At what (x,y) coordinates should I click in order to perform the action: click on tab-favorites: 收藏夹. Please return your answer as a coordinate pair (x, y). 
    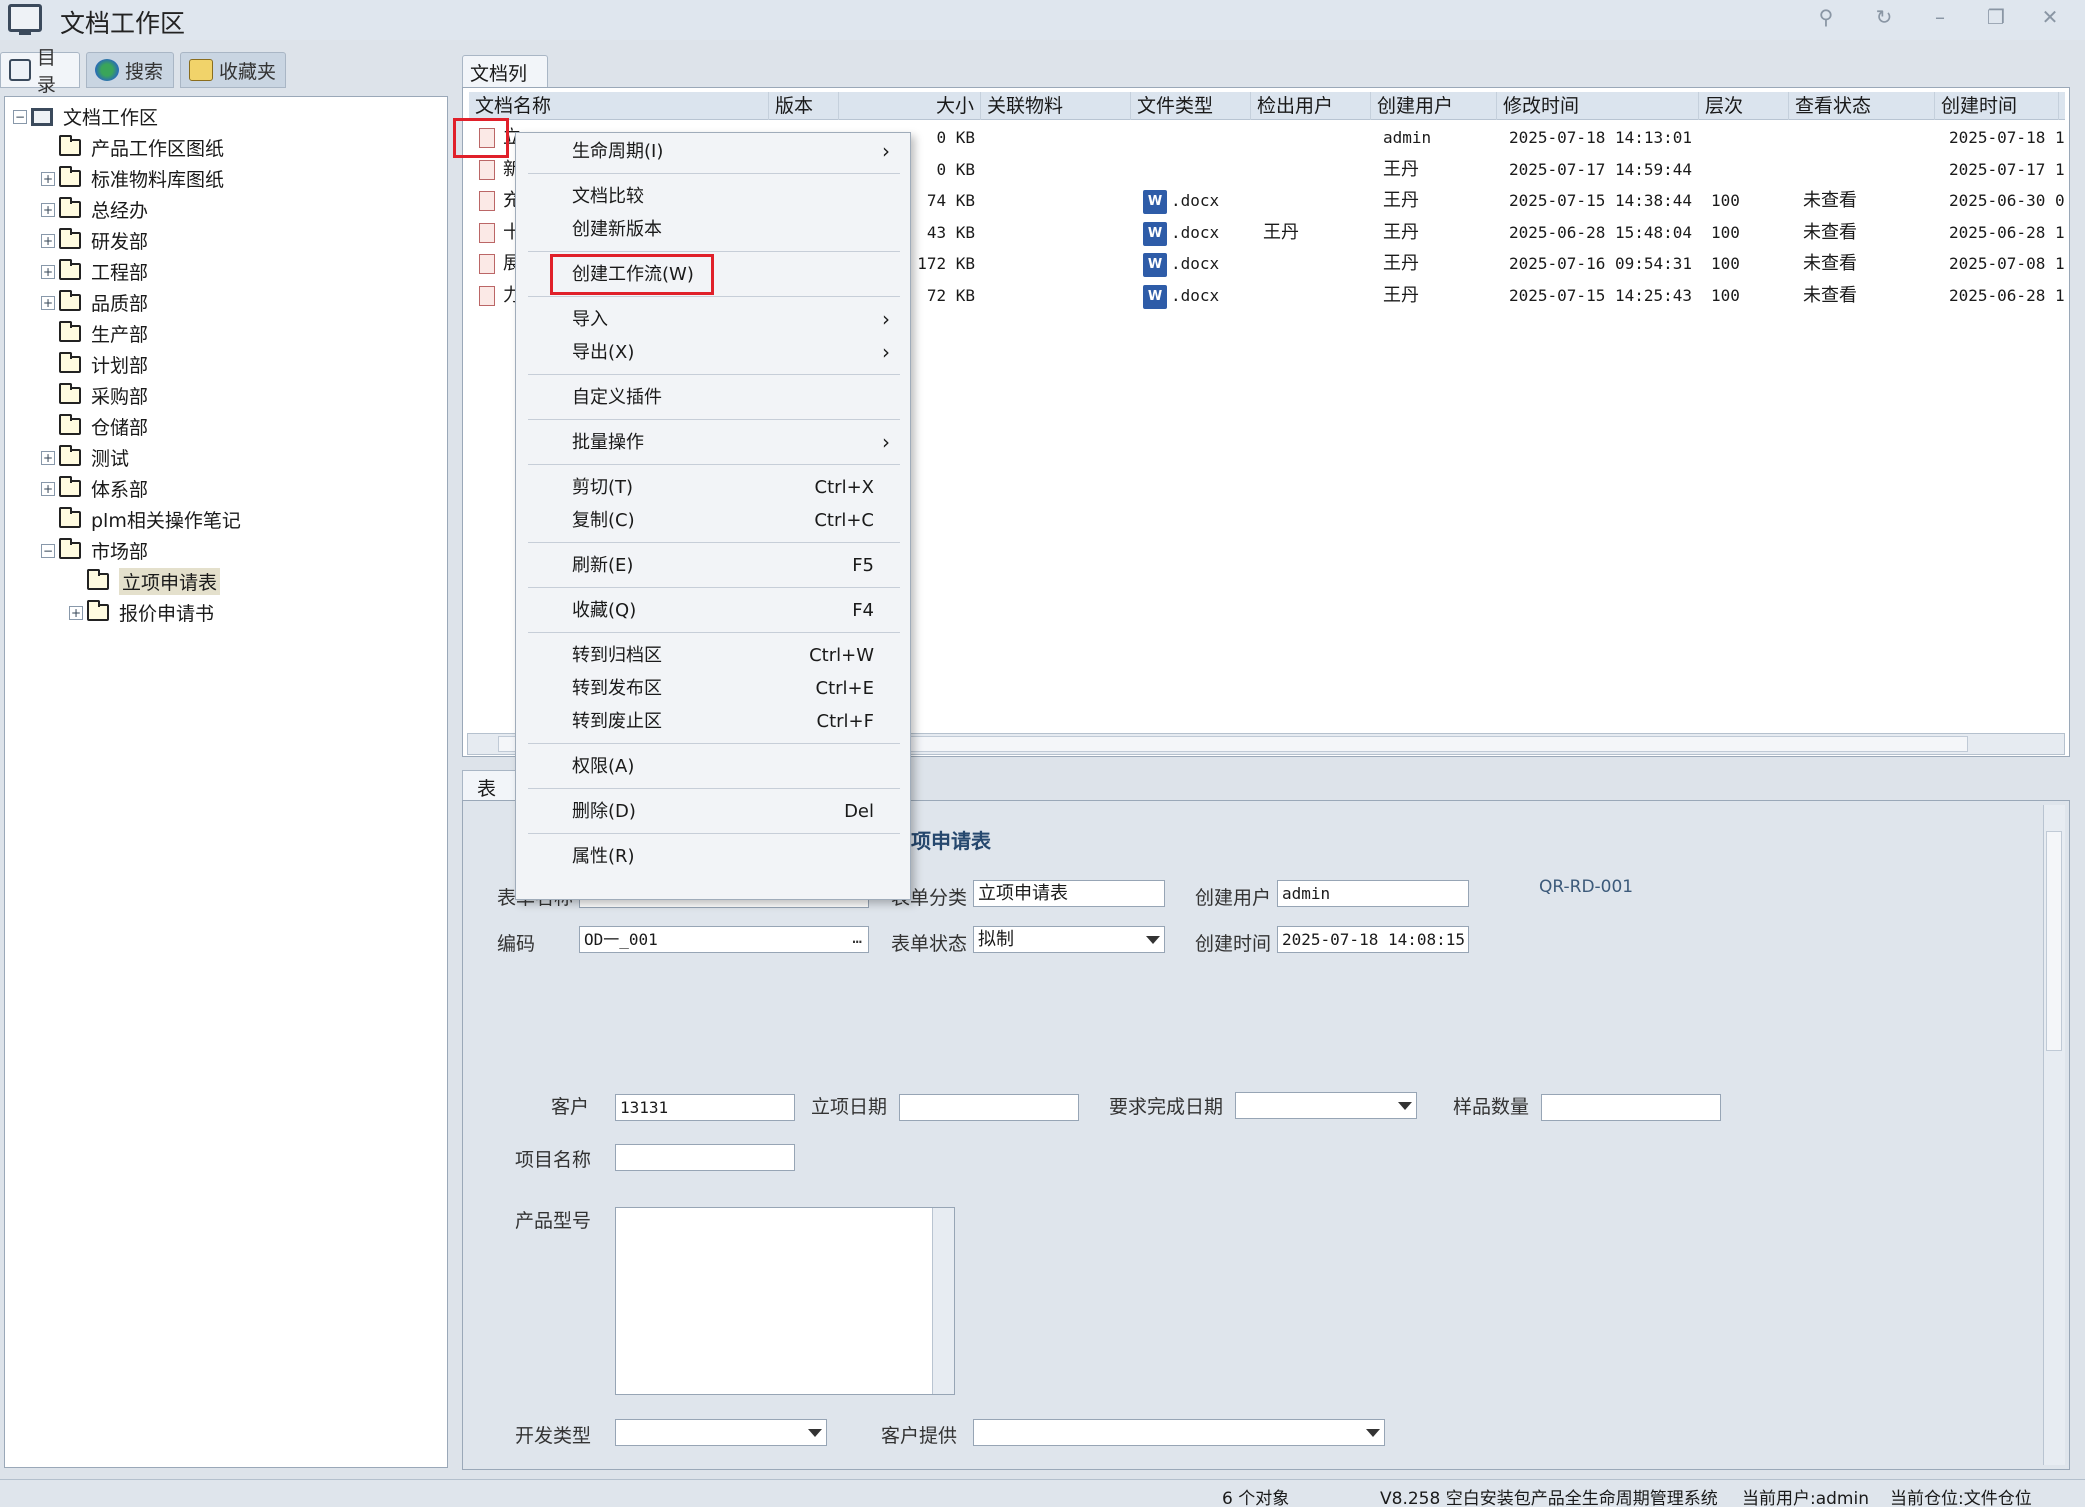
    Looking at the image, I should click on (233, 70).